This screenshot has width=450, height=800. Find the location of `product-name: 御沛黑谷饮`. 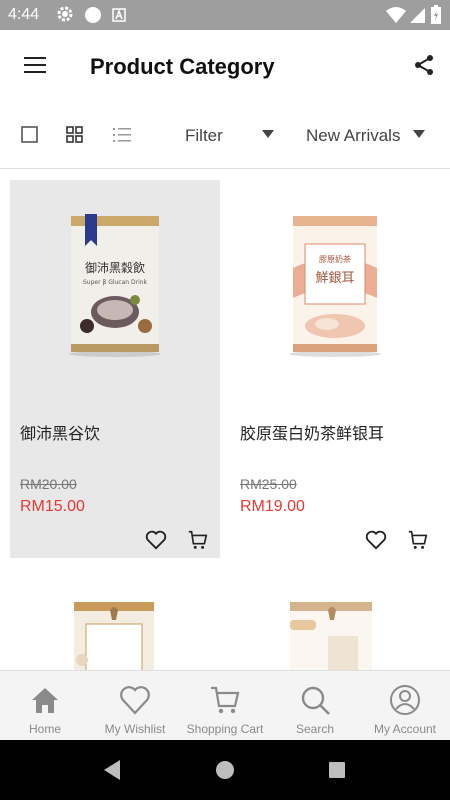

product-name: 御沛黑谷饮 is located at coordinates (60, 432).